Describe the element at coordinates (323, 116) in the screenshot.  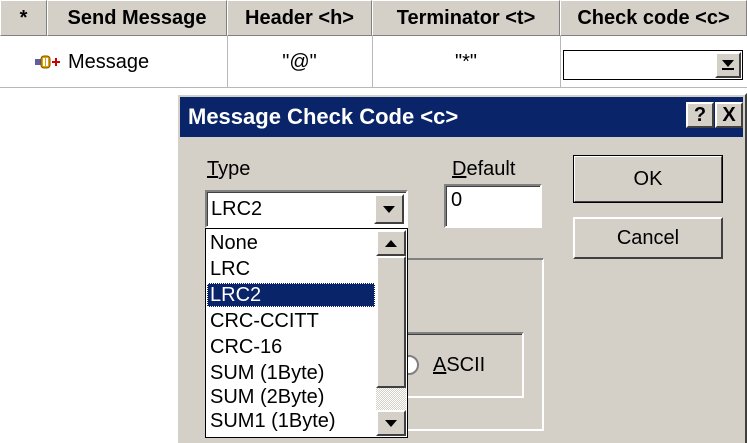
I see `dialog-title: Message Check Code <c>` at that location.